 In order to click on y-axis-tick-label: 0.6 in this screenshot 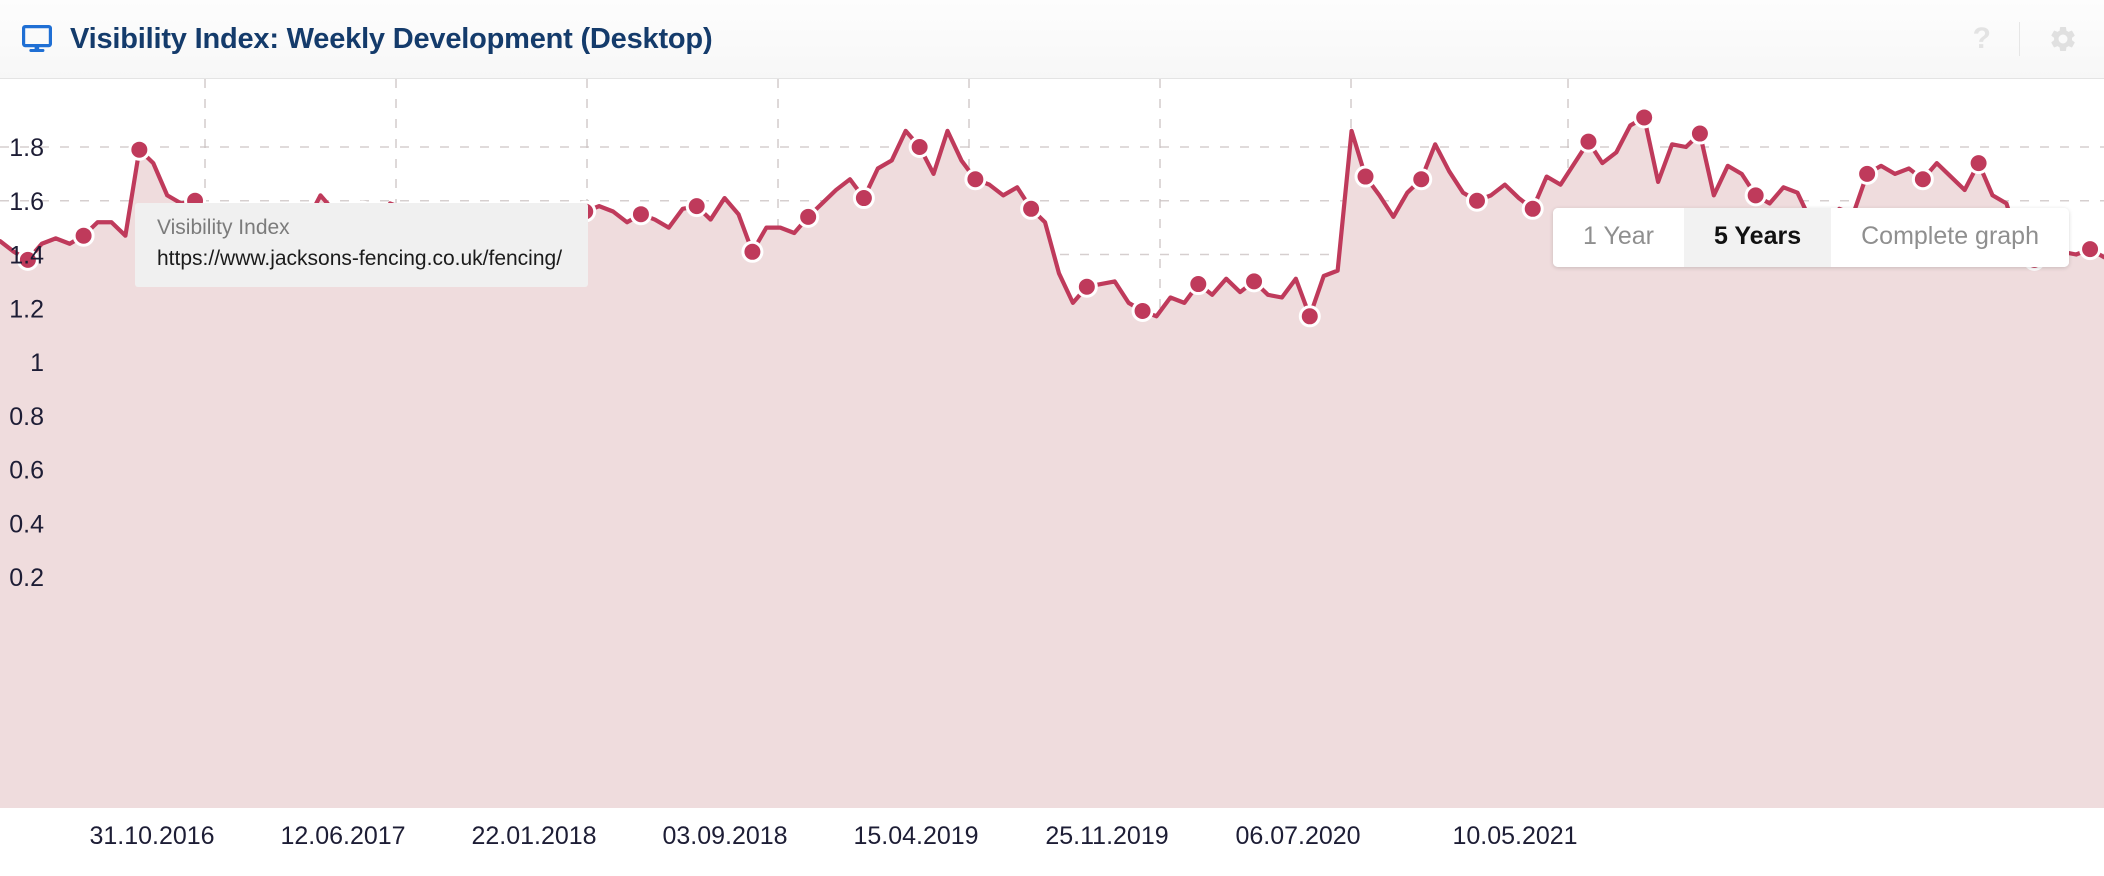, I will do `click(26, 471)`.